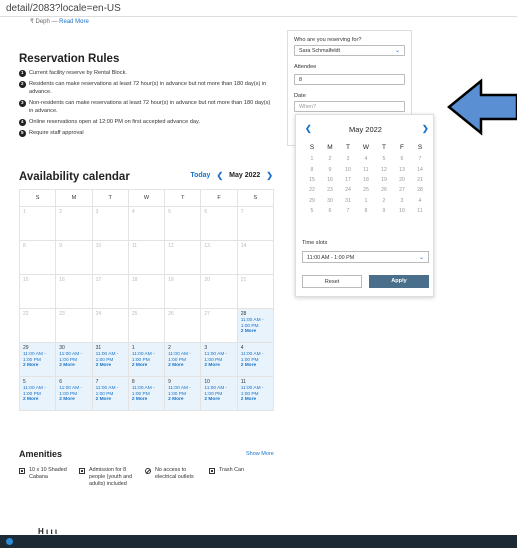  Describe the element at coordinates (348, 190) in the screenshot. I see `dp-day: 24` at that location.